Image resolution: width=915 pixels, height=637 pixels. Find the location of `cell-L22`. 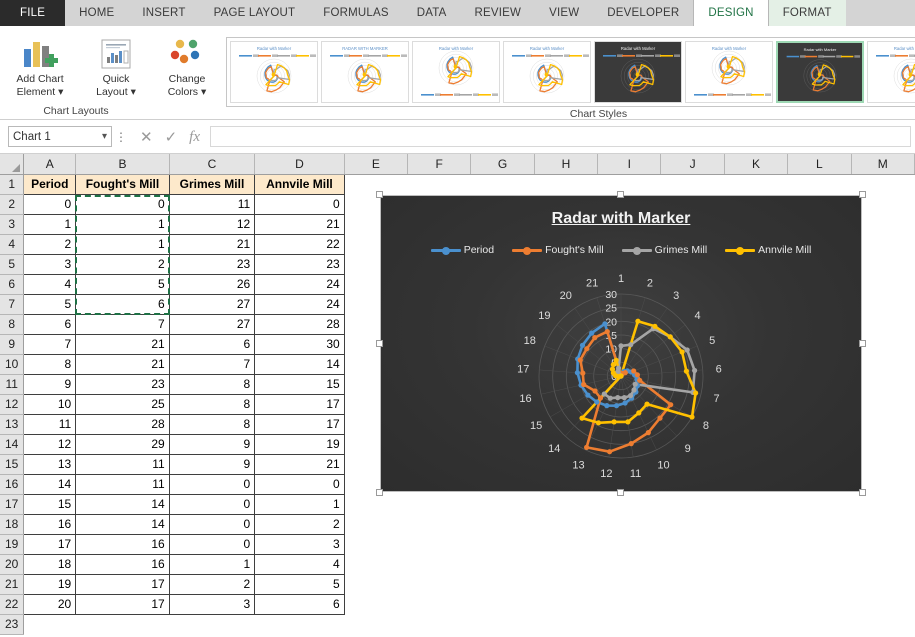

cell-L22 is located at coordinates (819, 604).